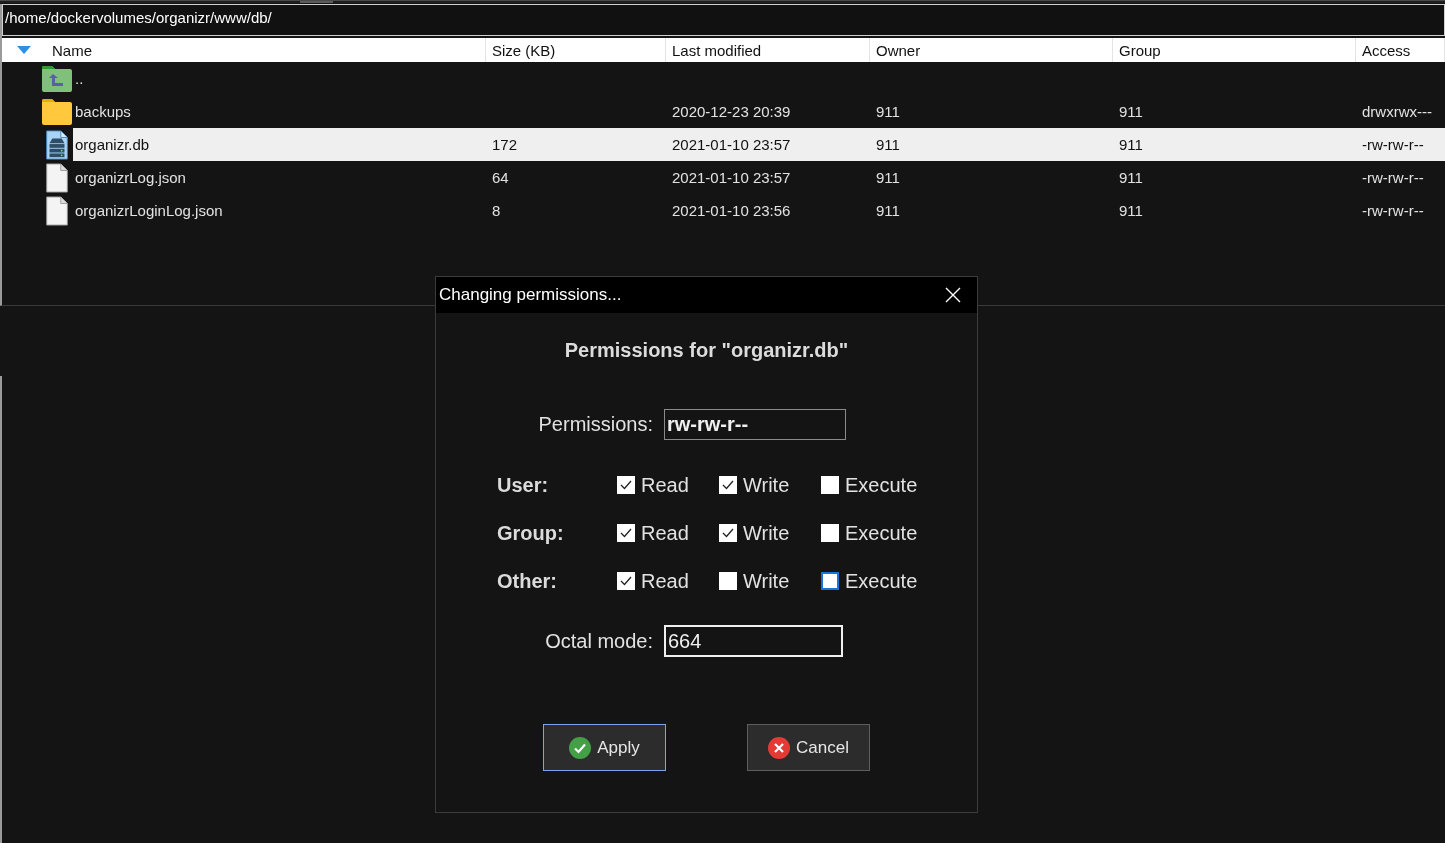 This screenshot has width=1445, height=843. Describe the element at coordinates (808, 747) in the screenshot. I see `cancel-button: Cancel` at that location.